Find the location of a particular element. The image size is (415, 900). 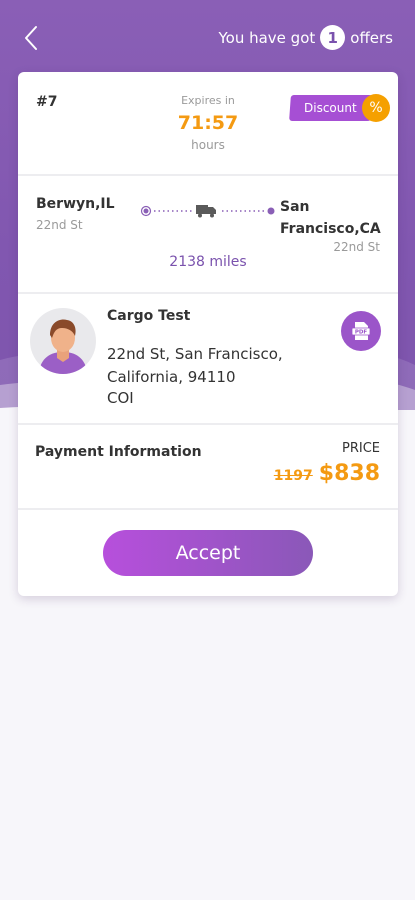

back-button is located at coordinates (32, 38).